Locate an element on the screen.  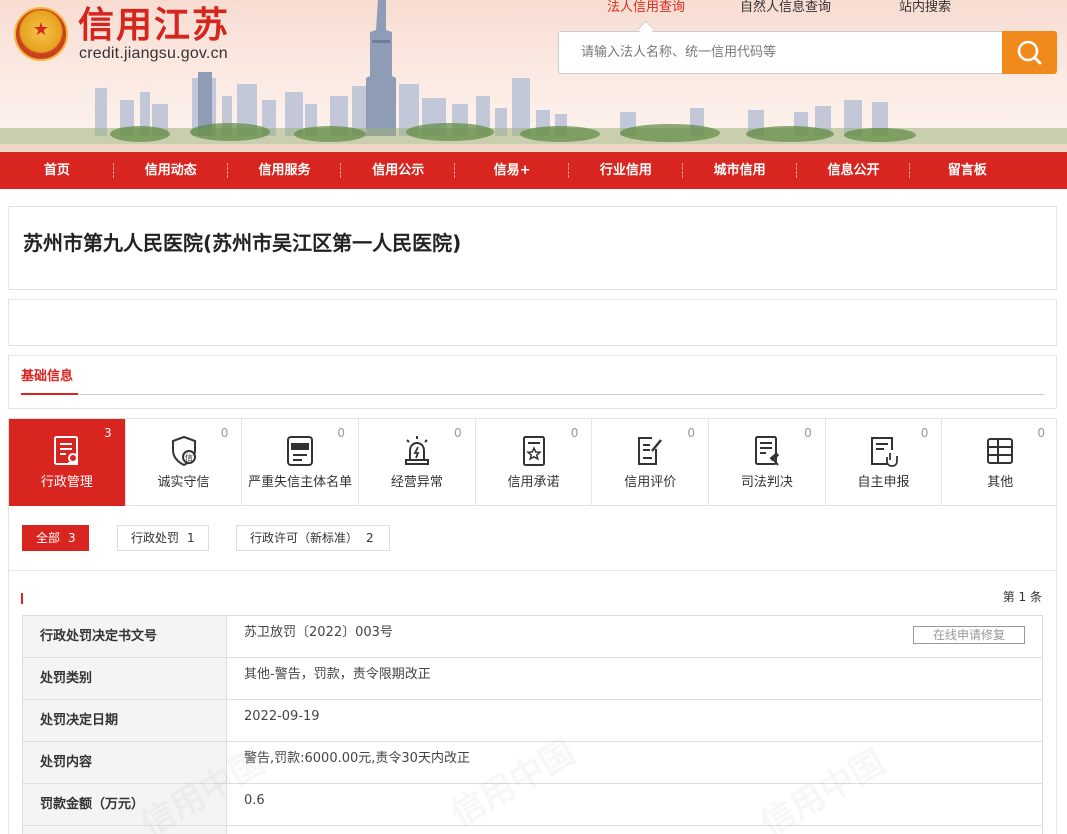
category-label: 其他 is located at coordinates (1000, 482).